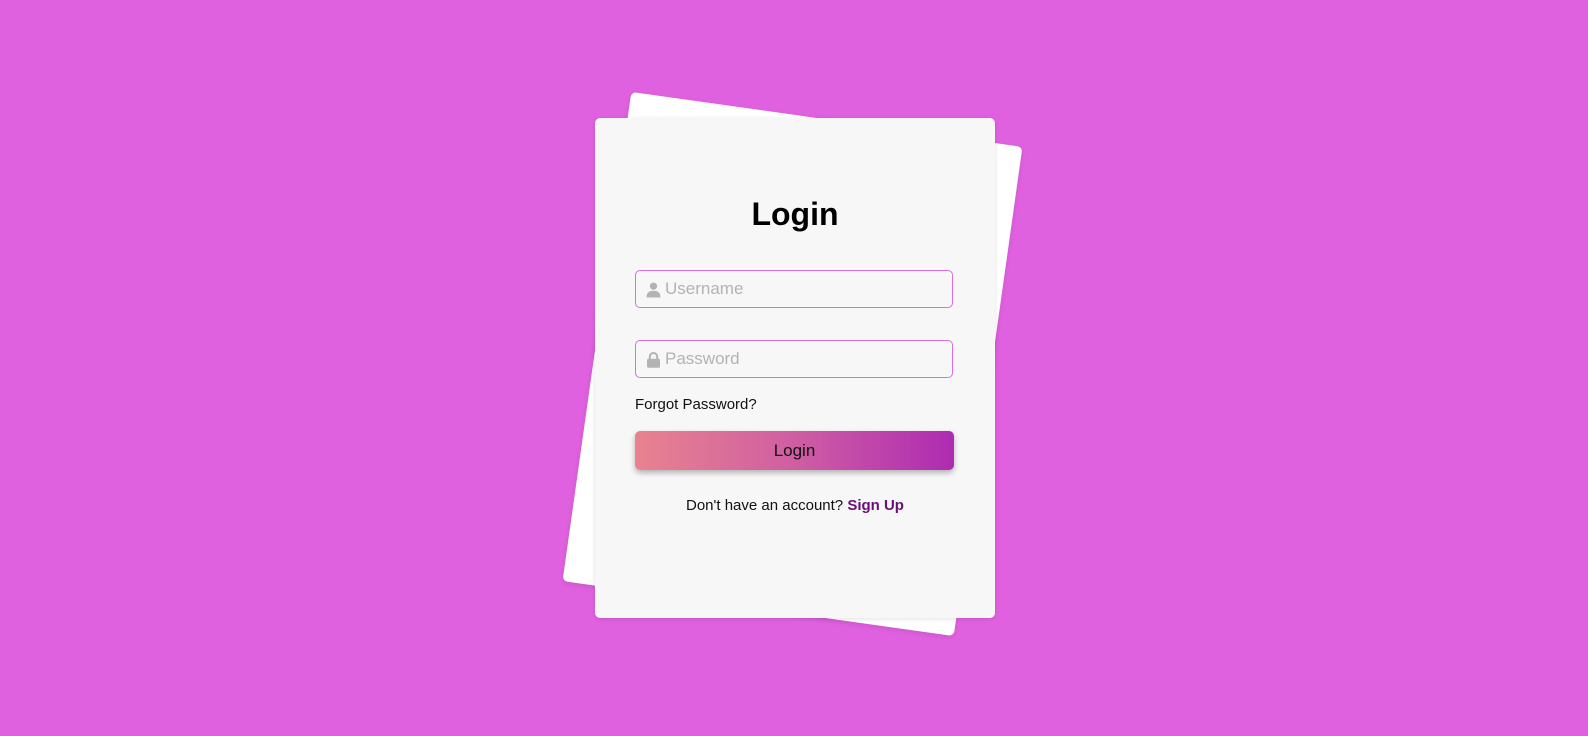 Image resolution: width=1588 pixels, height=736 pixels. I want to click on user-icon, so click(653, 290).